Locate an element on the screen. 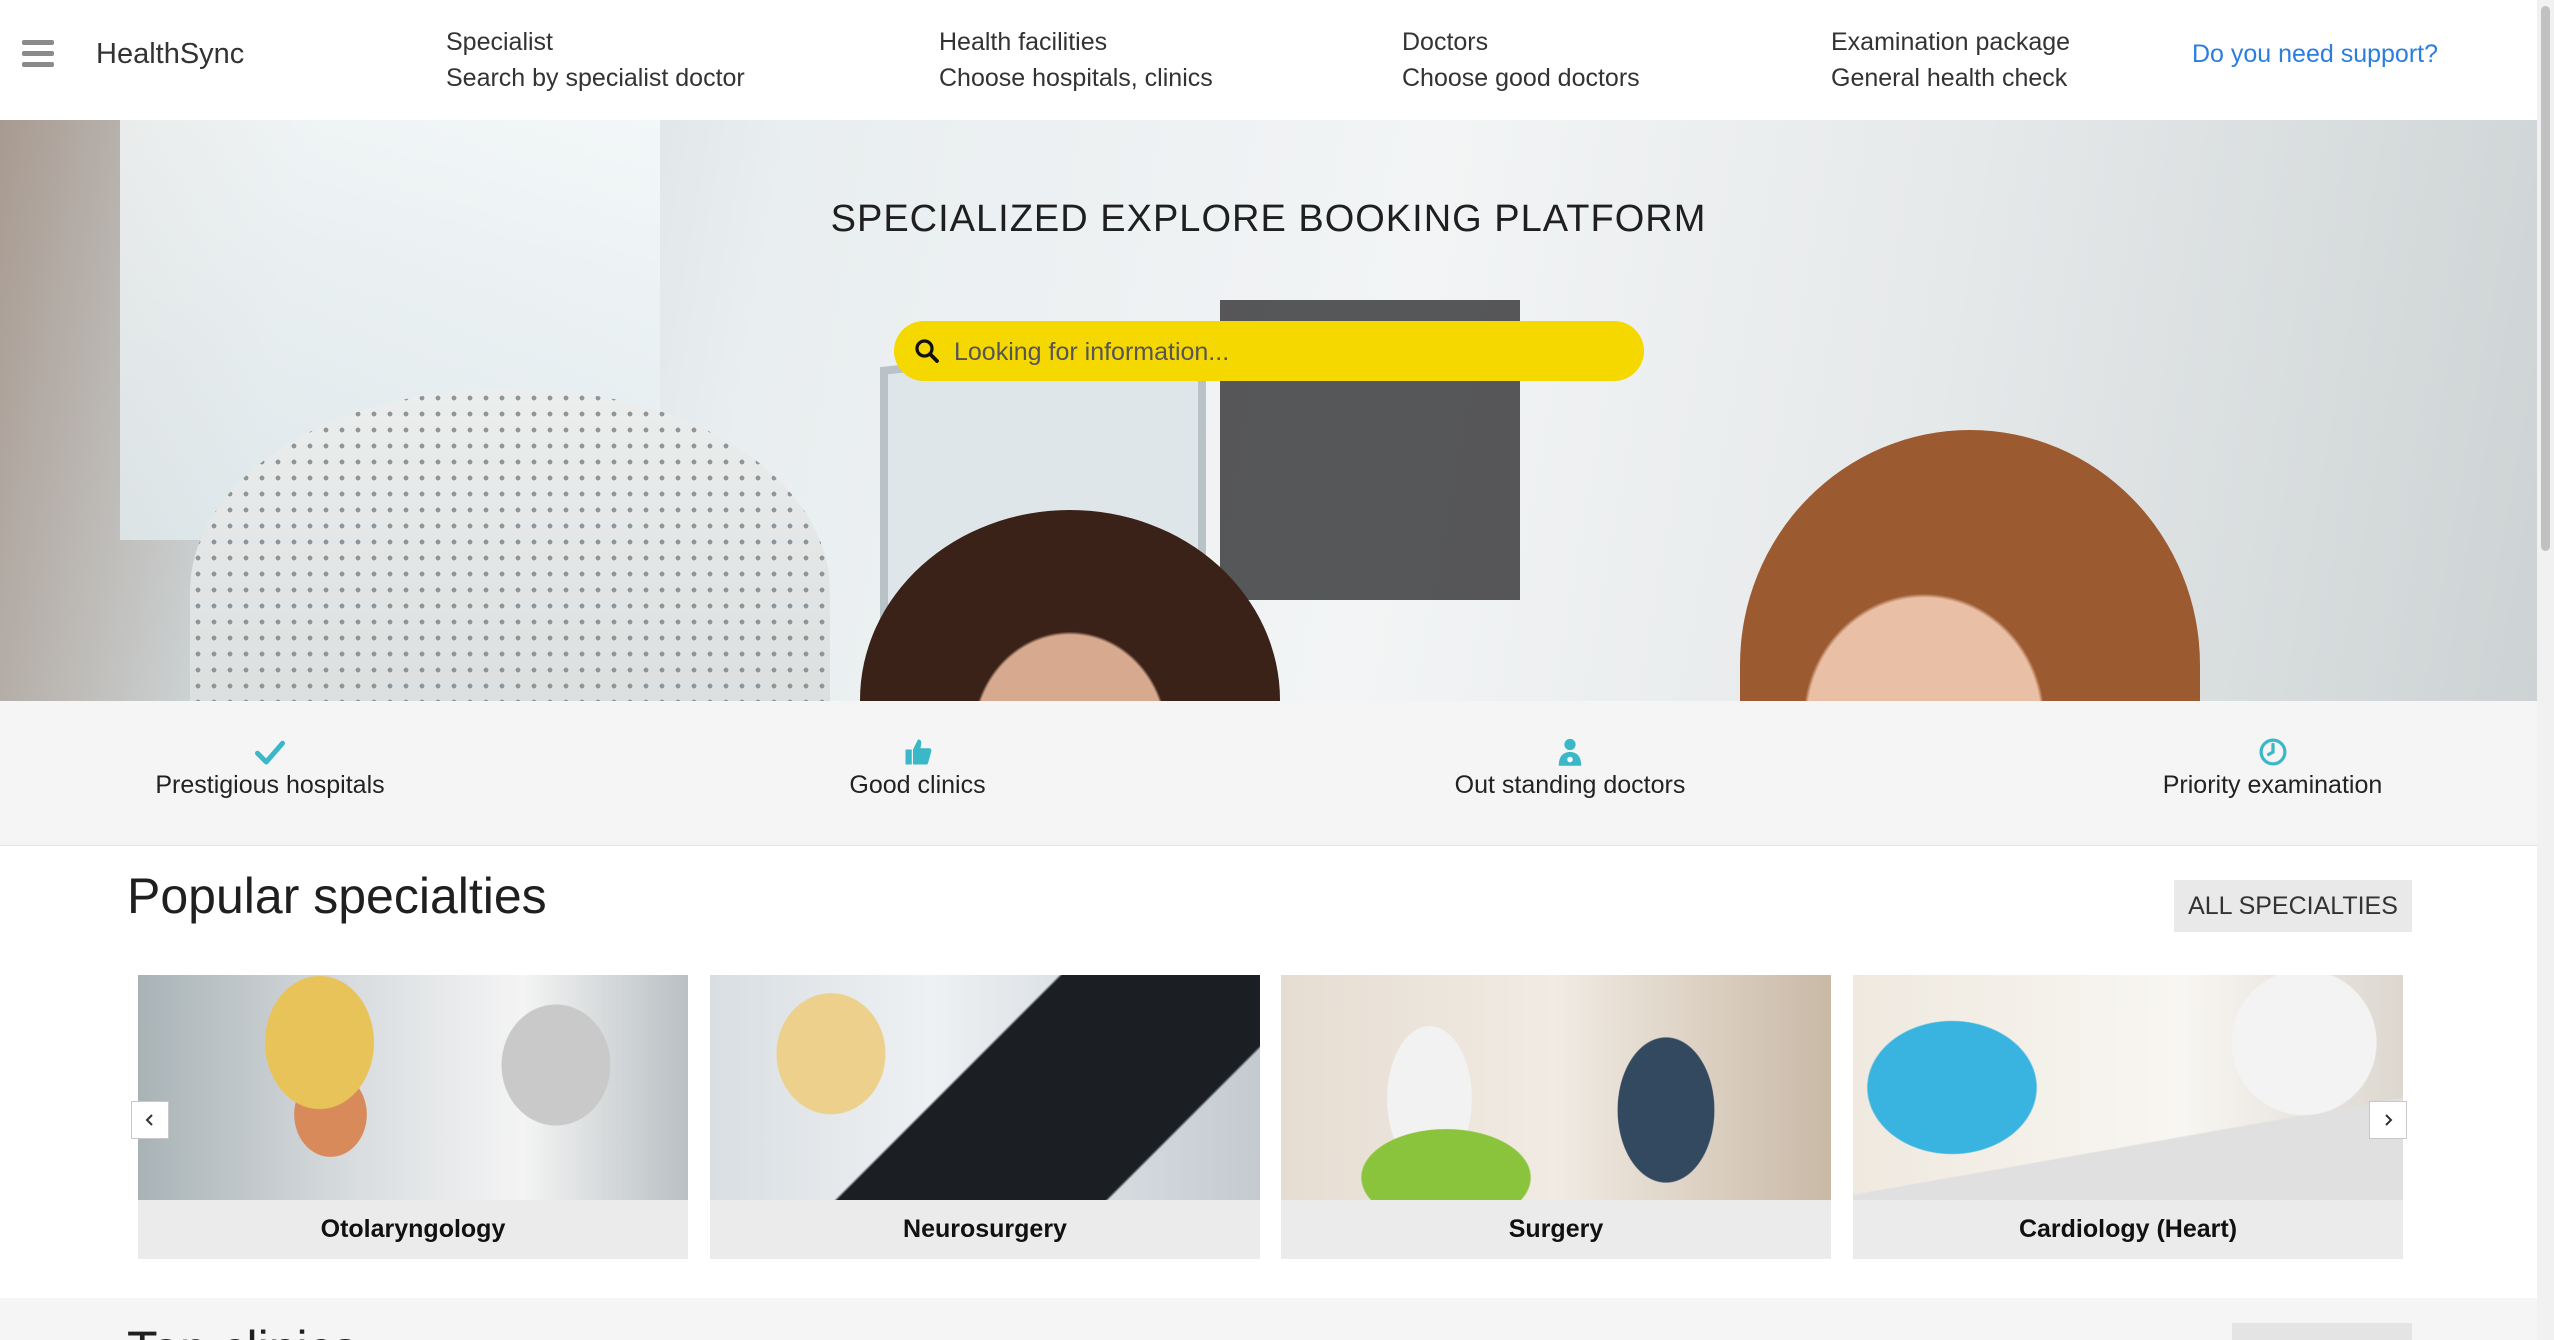 This screenshot has width=2554, height=1340. search-icon is located at coordinates (927, 351).